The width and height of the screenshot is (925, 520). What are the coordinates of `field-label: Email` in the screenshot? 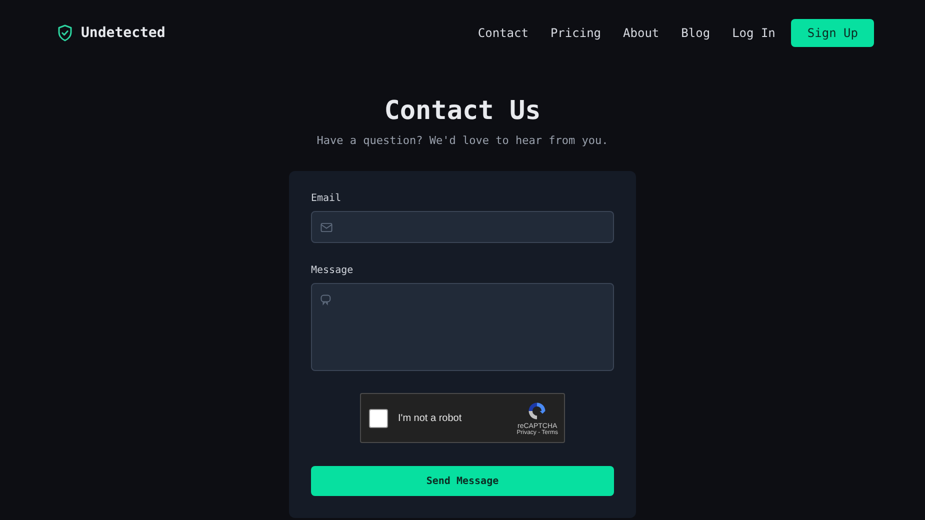 It's located at (326, 198).